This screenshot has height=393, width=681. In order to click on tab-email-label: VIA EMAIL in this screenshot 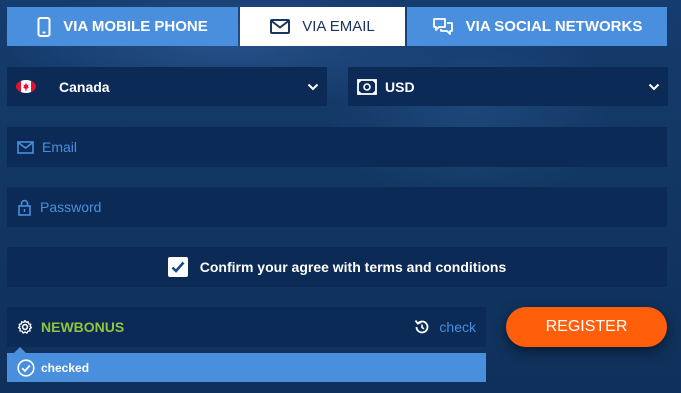, I will do `click(338, 26)`.